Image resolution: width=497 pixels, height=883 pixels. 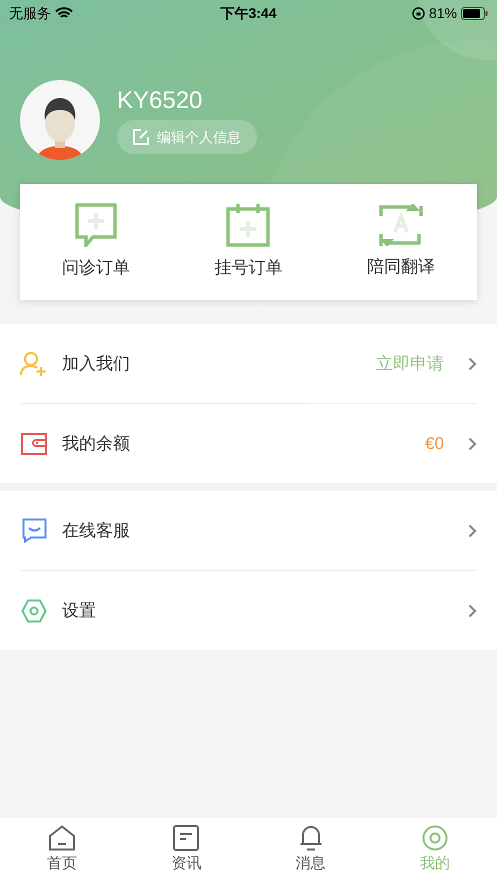 I want to click on edit-icon, so click(x=141, y=137).